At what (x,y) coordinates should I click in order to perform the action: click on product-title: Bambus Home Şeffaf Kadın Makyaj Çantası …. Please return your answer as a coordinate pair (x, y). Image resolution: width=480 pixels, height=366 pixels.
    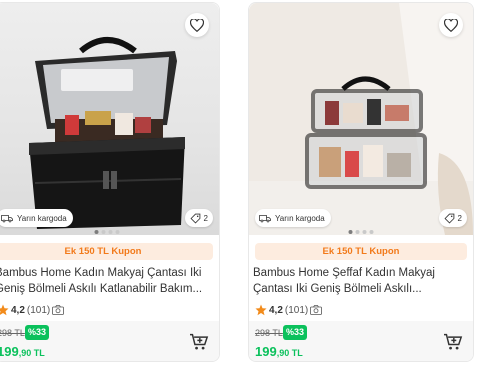
    Looking at the image, I should click on (360, 281).